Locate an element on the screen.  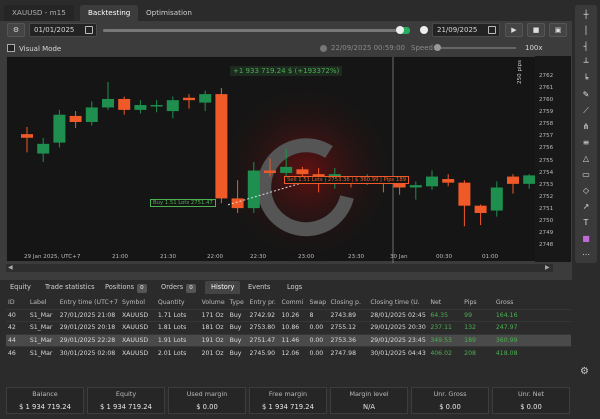
channel-tool-icon: ⟋ is located at coordinates (586, 111).